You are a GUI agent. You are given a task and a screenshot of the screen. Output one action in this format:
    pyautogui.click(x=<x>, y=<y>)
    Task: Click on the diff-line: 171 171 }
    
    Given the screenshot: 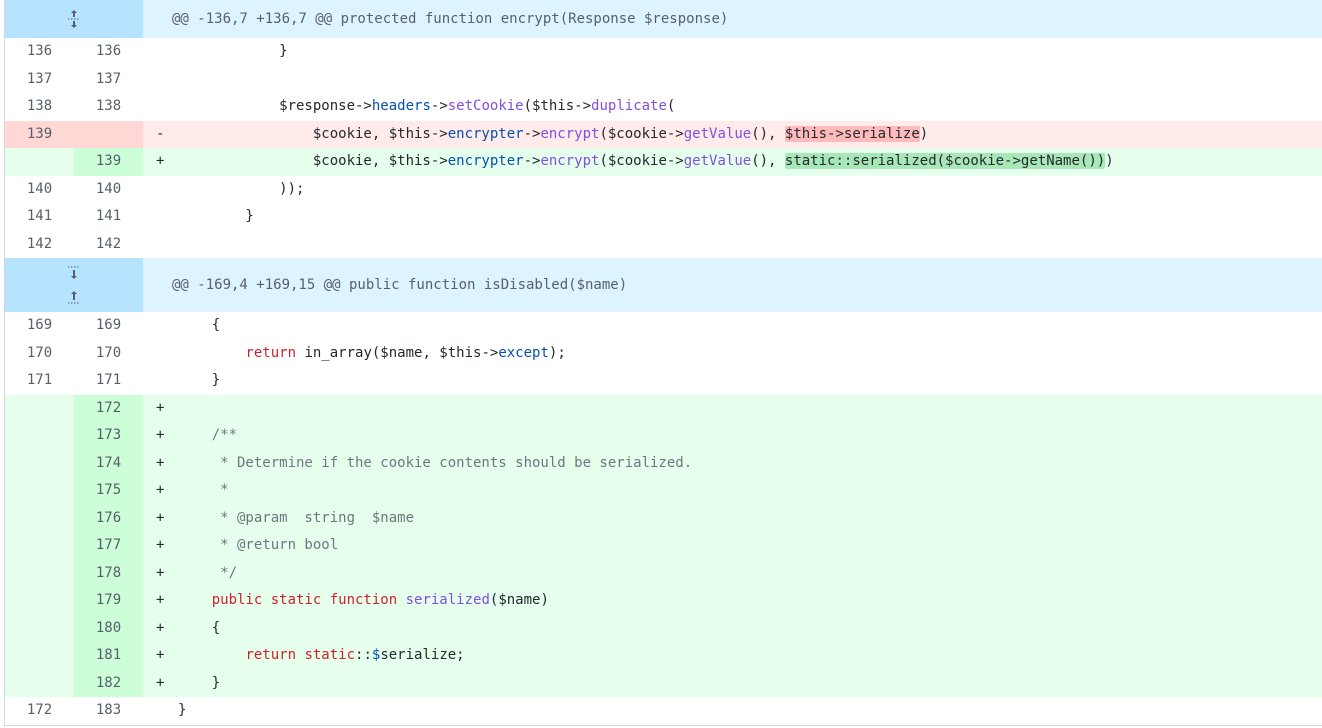 What is the action you would take?
    pyautogui.click(x=663, y=381)
    